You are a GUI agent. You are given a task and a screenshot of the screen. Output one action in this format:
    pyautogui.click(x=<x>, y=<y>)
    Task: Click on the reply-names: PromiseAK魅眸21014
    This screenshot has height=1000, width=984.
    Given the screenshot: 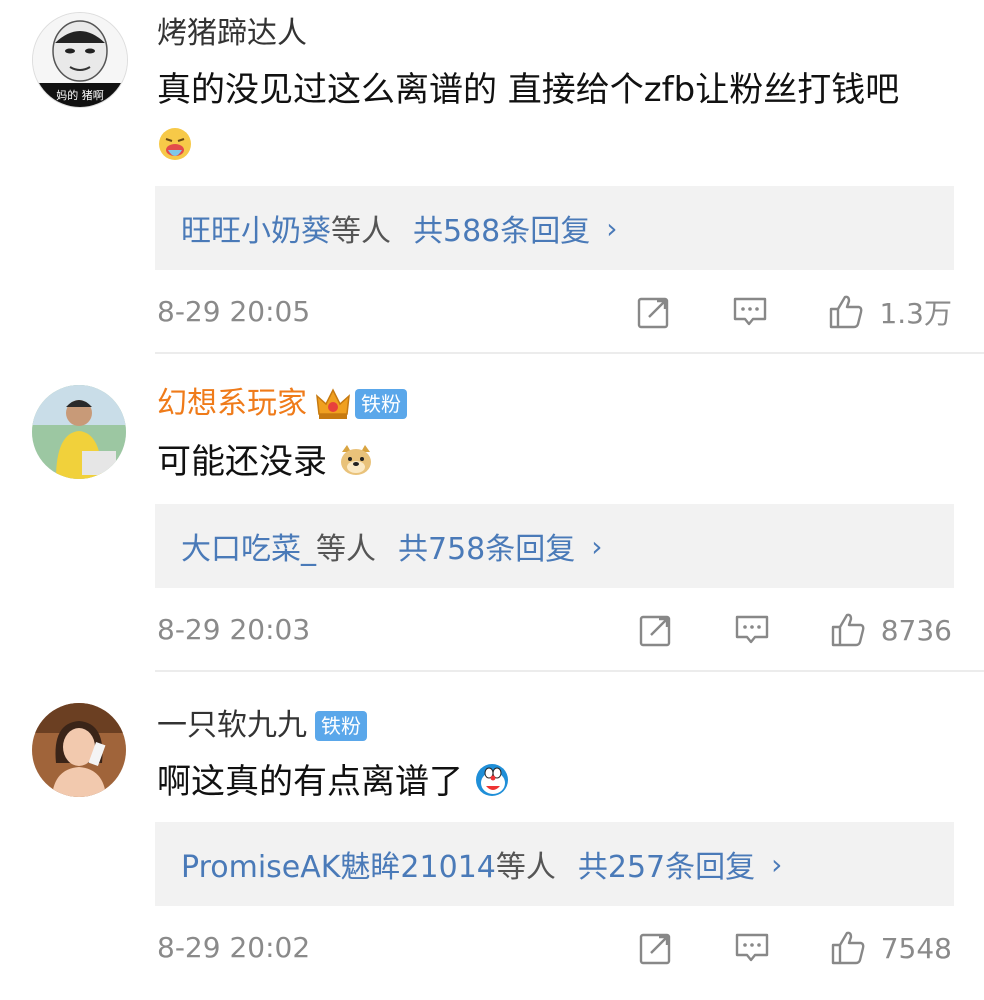 What is the action you would take?
    pyautogui.click(x=338, y=864)
    